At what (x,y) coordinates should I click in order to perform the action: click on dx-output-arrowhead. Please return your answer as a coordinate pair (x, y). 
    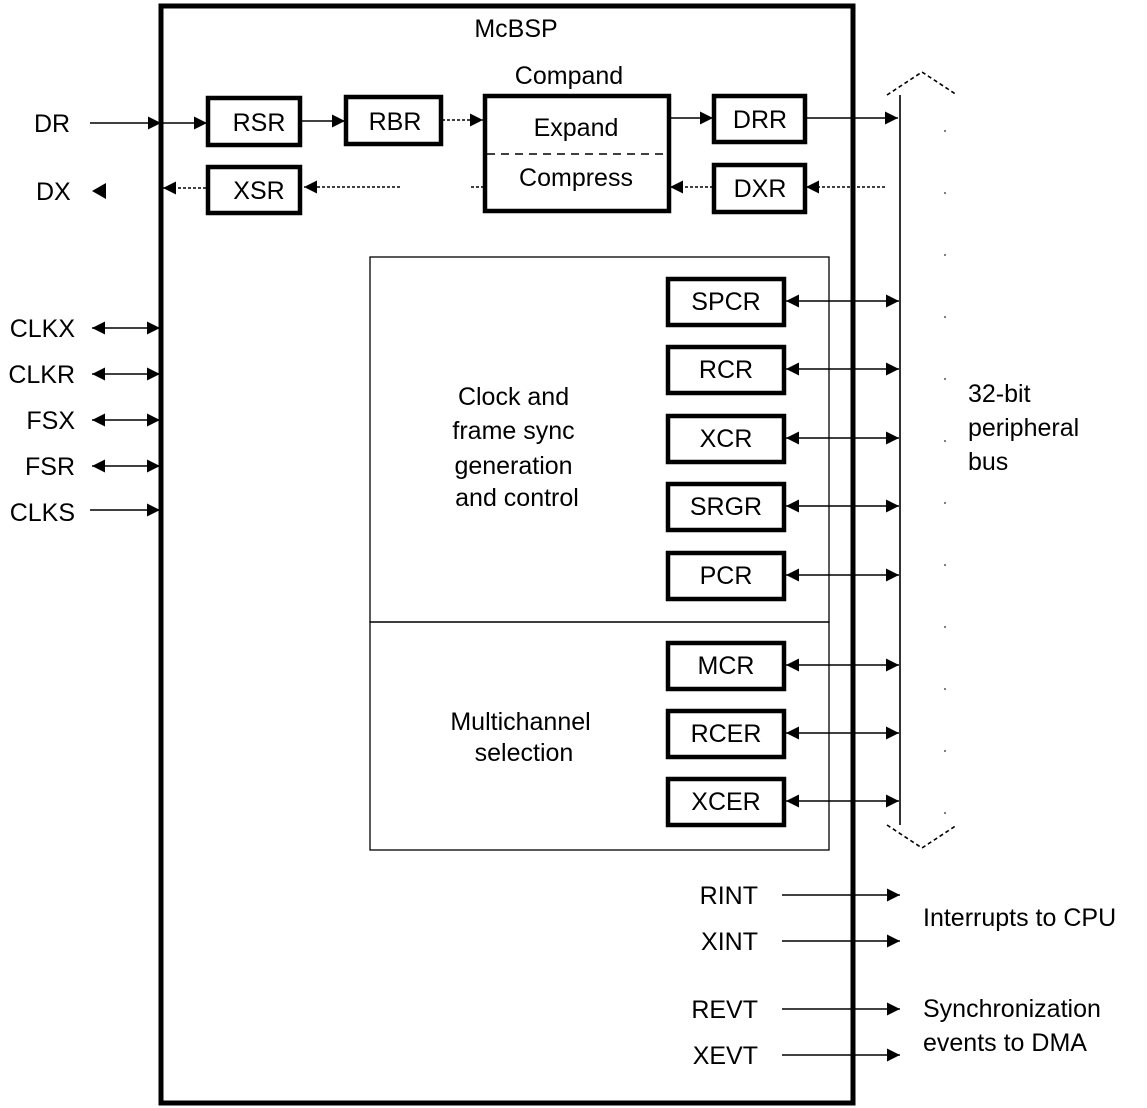
    Looking at the image, I should click on (99, 191).